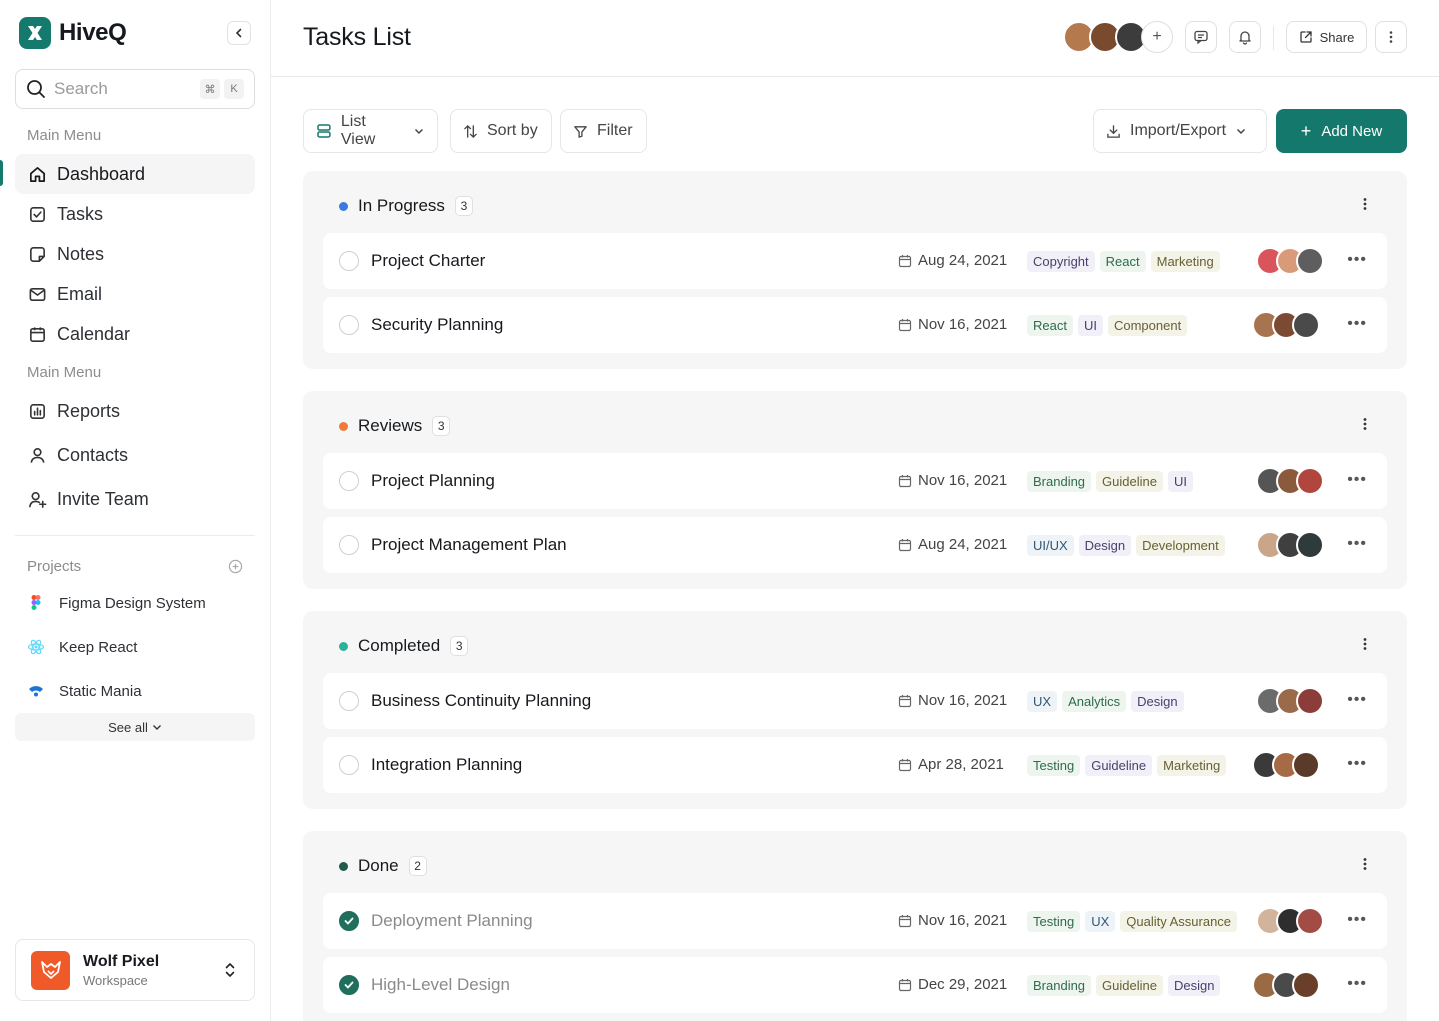 This screenshot has width=1439, height=1021. What do you see at coordinates (135, 254) in the screenshot?
I see `sidebar-item-notes: Notes` at bounding box center [135, 254].